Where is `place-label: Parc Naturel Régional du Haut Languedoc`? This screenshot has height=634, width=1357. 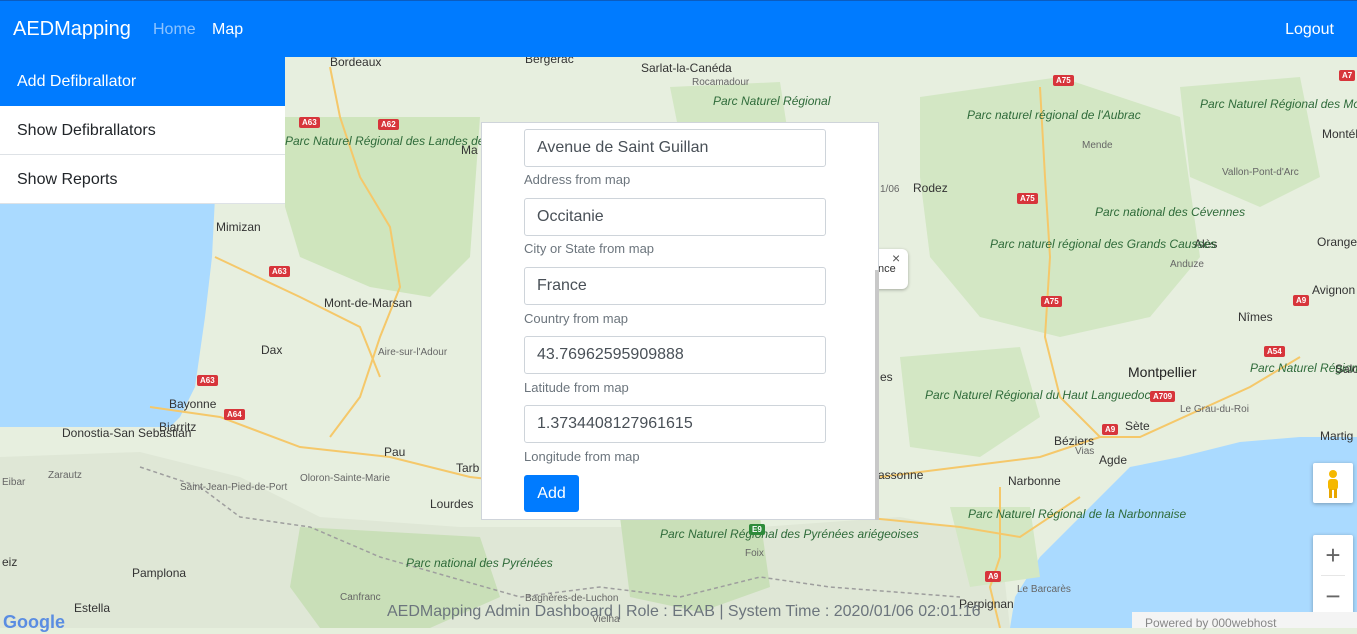 place-label: Parc Naturel Régional du Haut Languedoc is located at coordinates (1038, 395).